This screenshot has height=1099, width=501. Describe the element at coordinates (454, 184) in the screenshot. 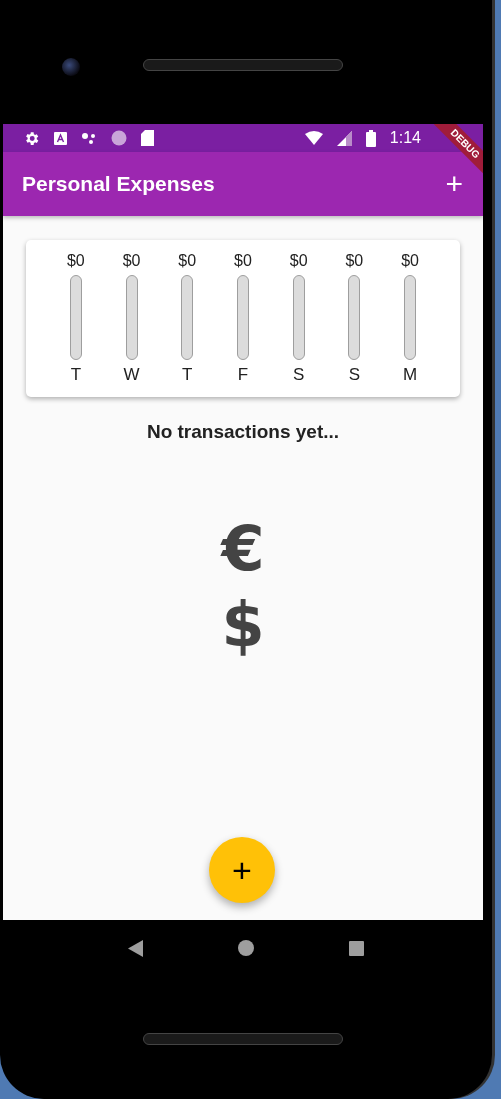

I see `add-button: +` at that location.